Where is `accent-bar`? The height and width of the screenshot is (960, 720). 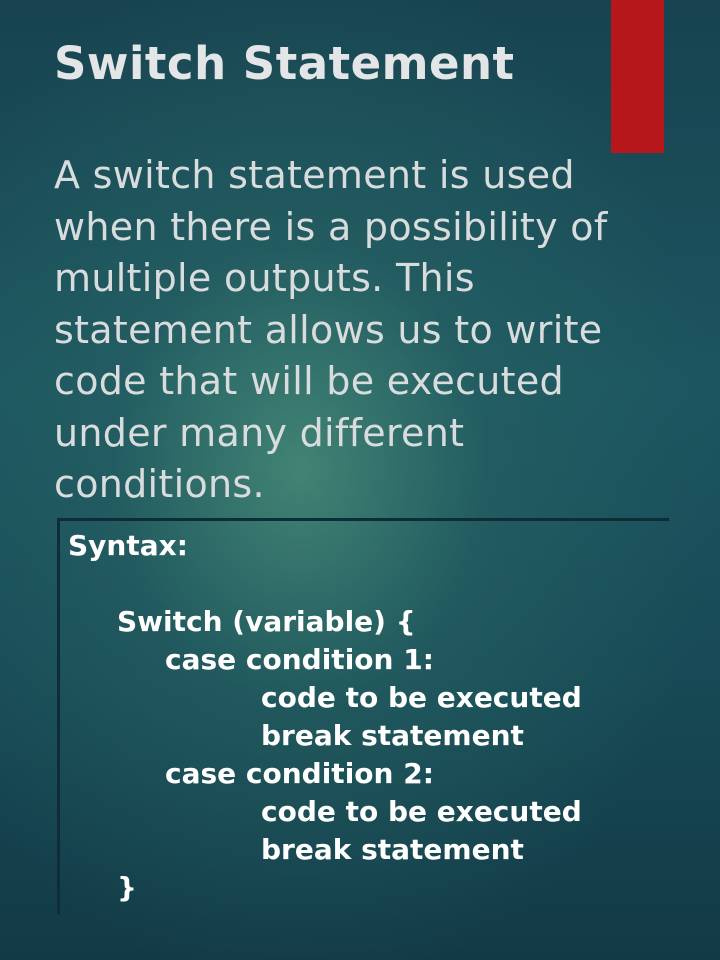 accent-bar is located at coordinates (637, 76).